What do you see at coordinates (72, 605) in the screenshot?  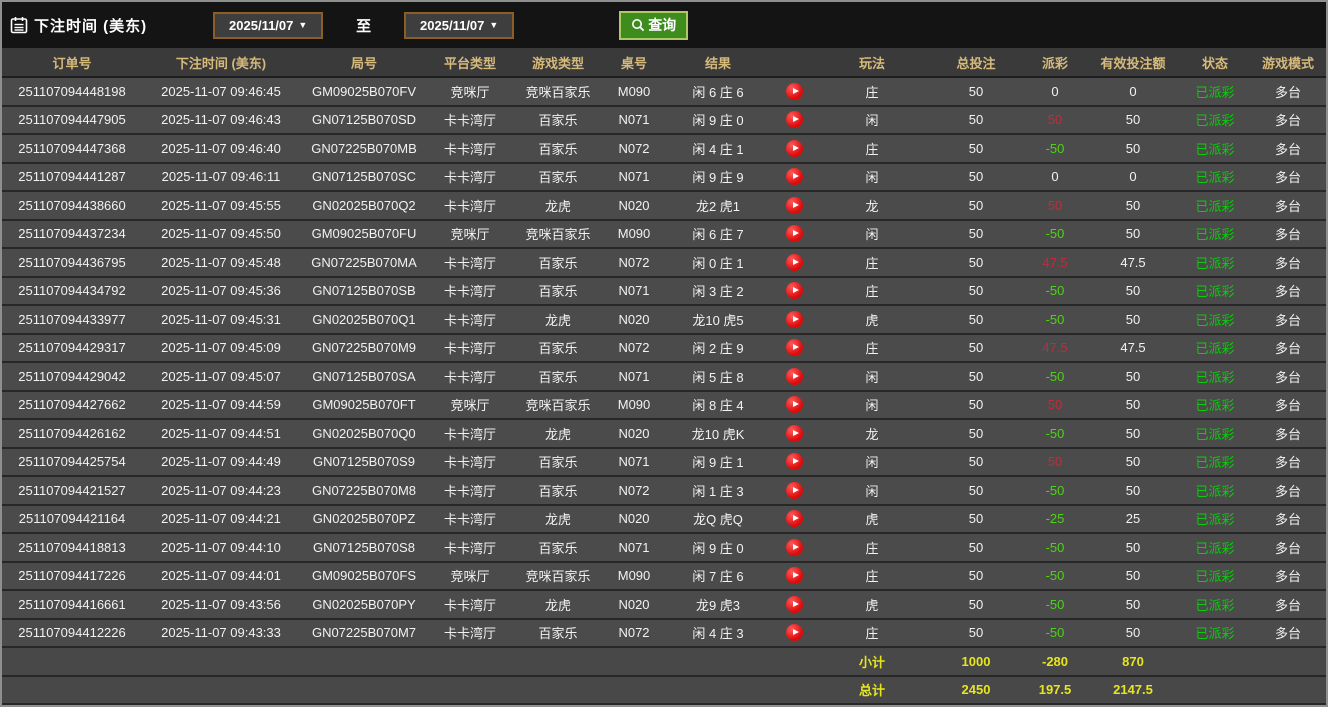 I see `order-number: 251107094416661` at bounding box center [72, 605].